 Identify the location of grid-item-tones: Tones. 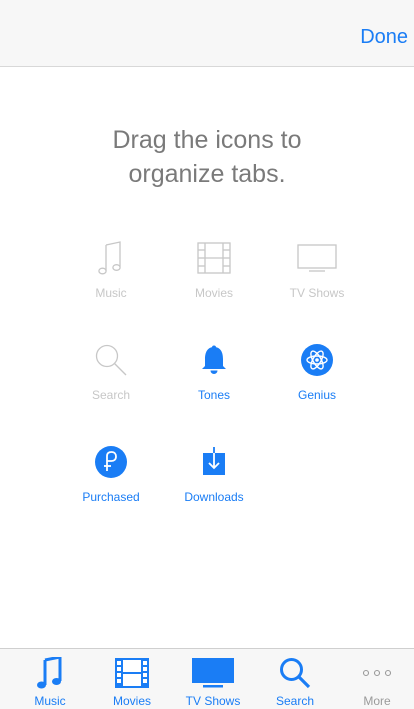
(214, 372).